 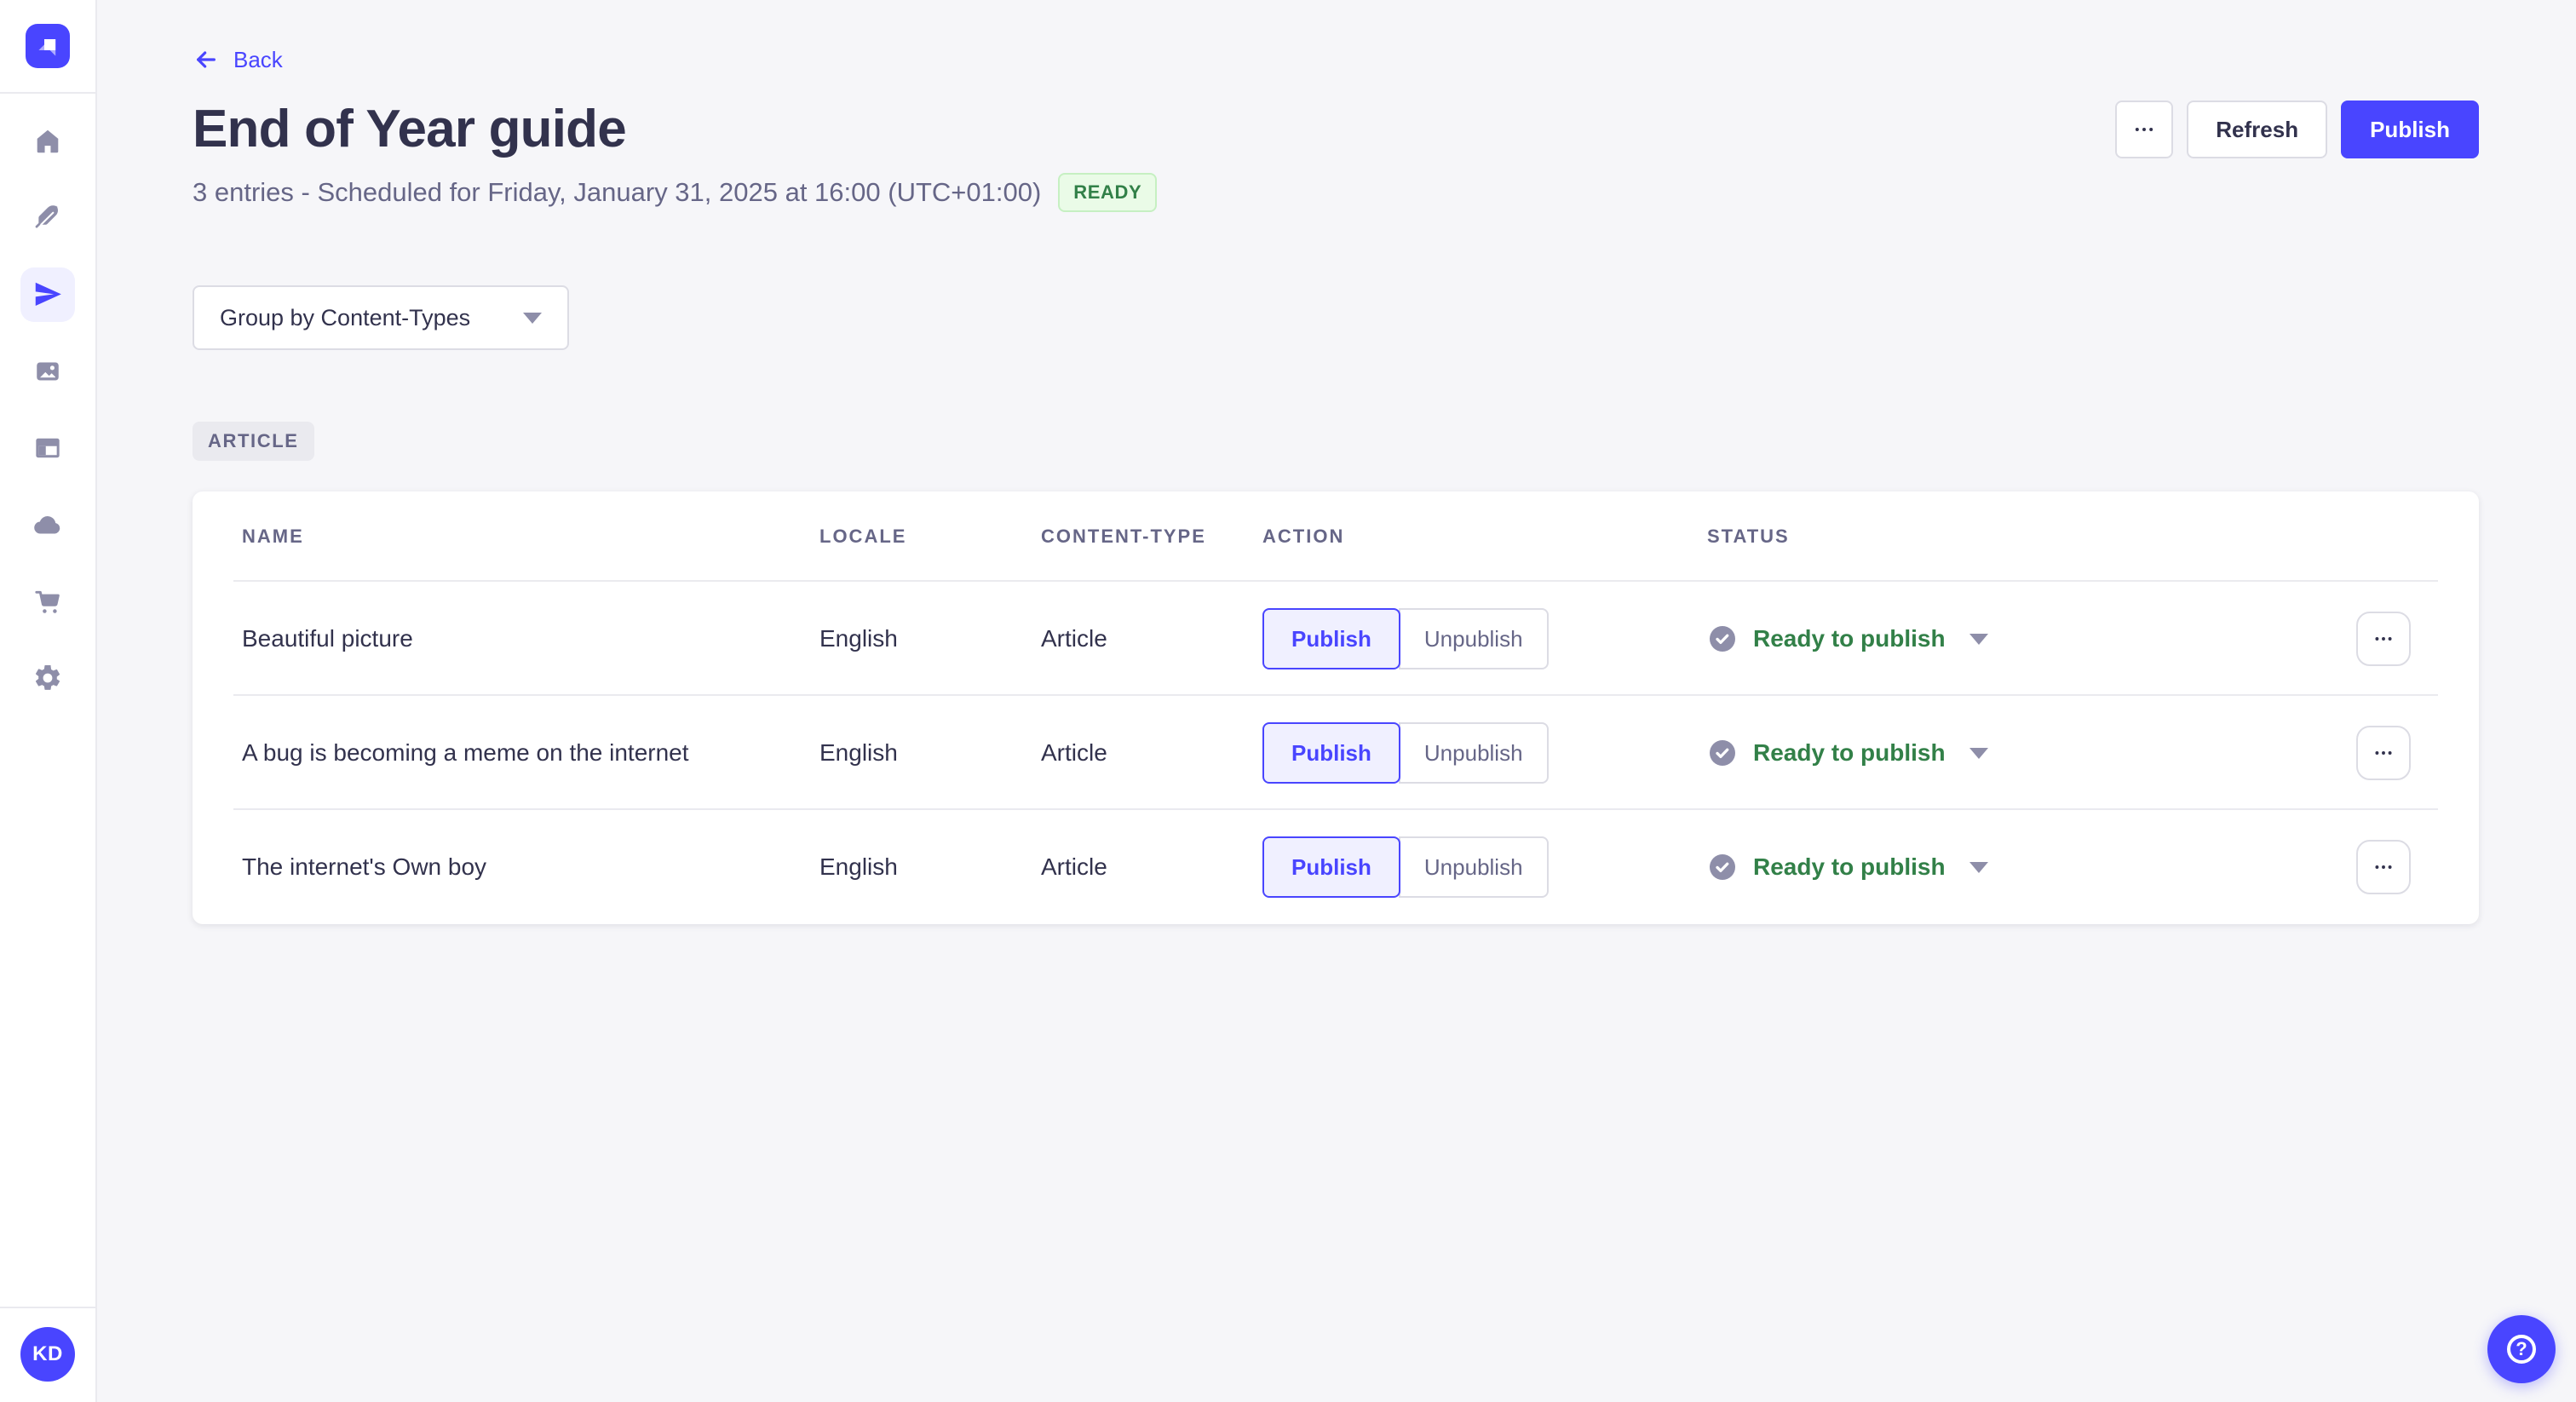 I want to click on cloud-icon, so click(x=47, y=525).